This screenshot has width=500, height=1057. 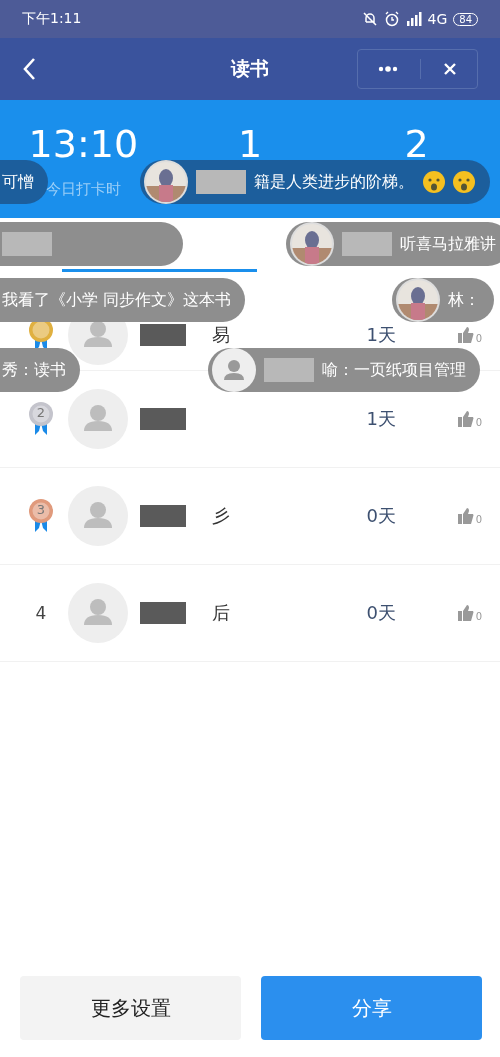 I want to click on member-name: 易, so click(x=221, y=335).